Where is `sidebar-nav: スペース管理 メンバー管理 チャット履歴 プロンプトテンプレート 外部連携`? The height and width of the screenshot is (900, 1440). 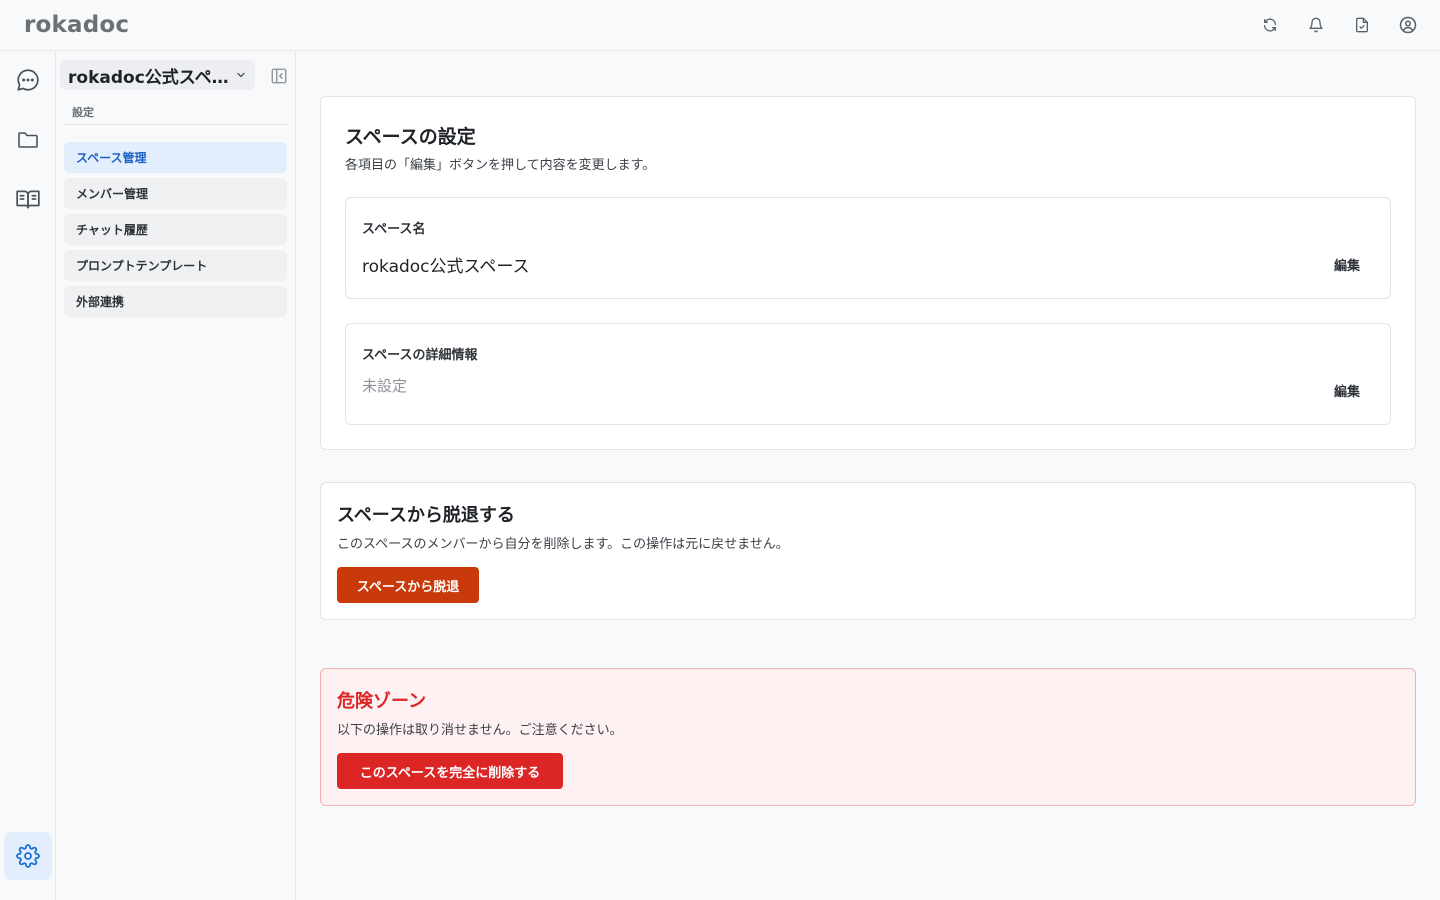
sidebar-nav: スペース管理 メンバー管理 チャット履歴 プロンプトテンプレート 外部連携 is located at coordinates (175, 232).